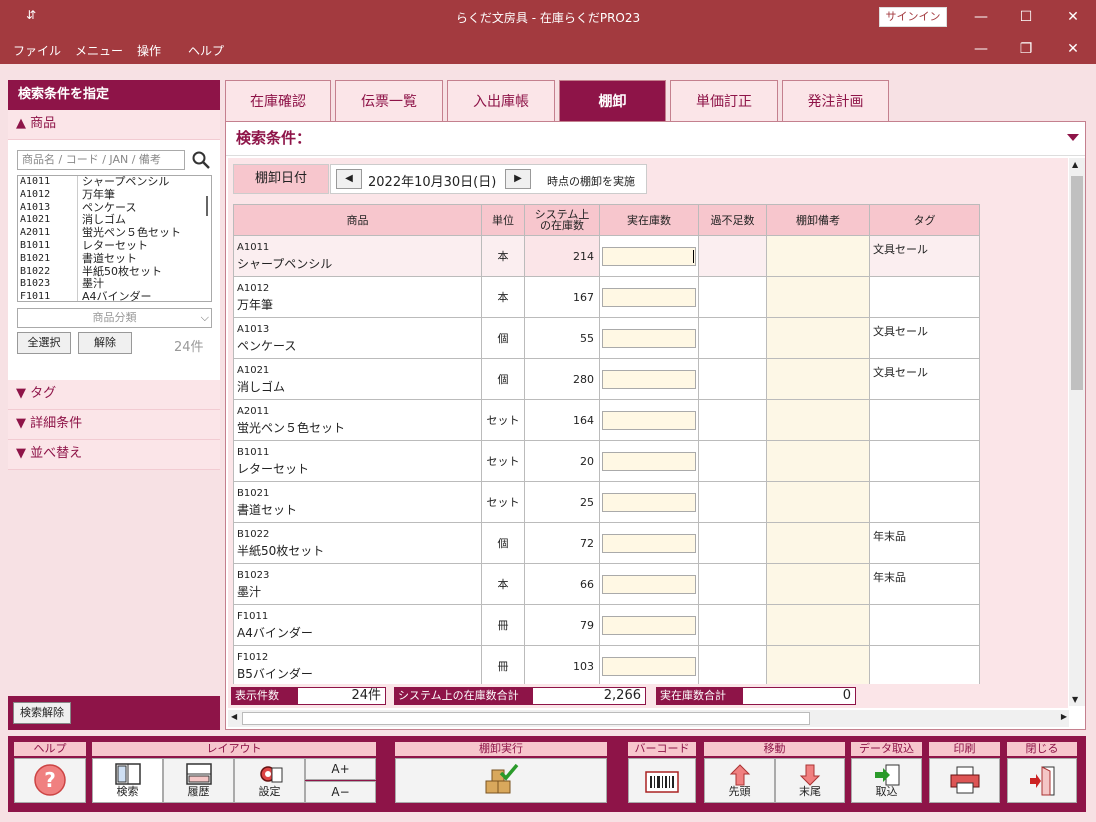  I want to click on sub-close-icon: ✕, so click(1073, 51).